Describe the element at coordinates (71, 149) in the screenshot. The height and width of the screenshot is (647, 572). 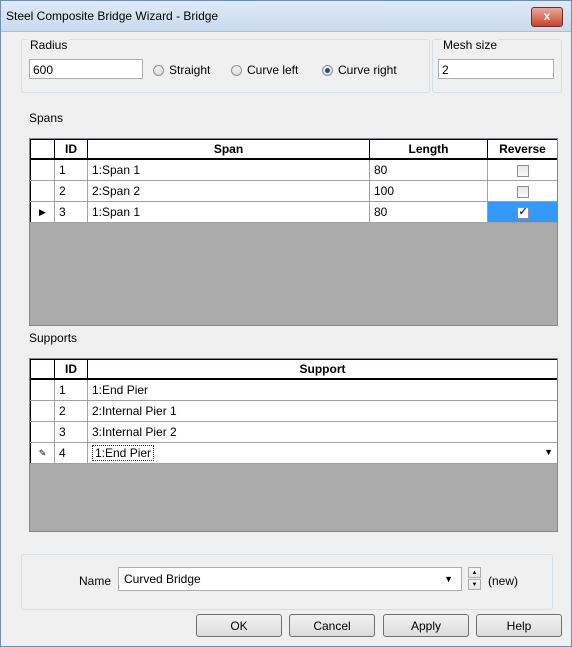
I see `spans-col-id: ID` at that location.